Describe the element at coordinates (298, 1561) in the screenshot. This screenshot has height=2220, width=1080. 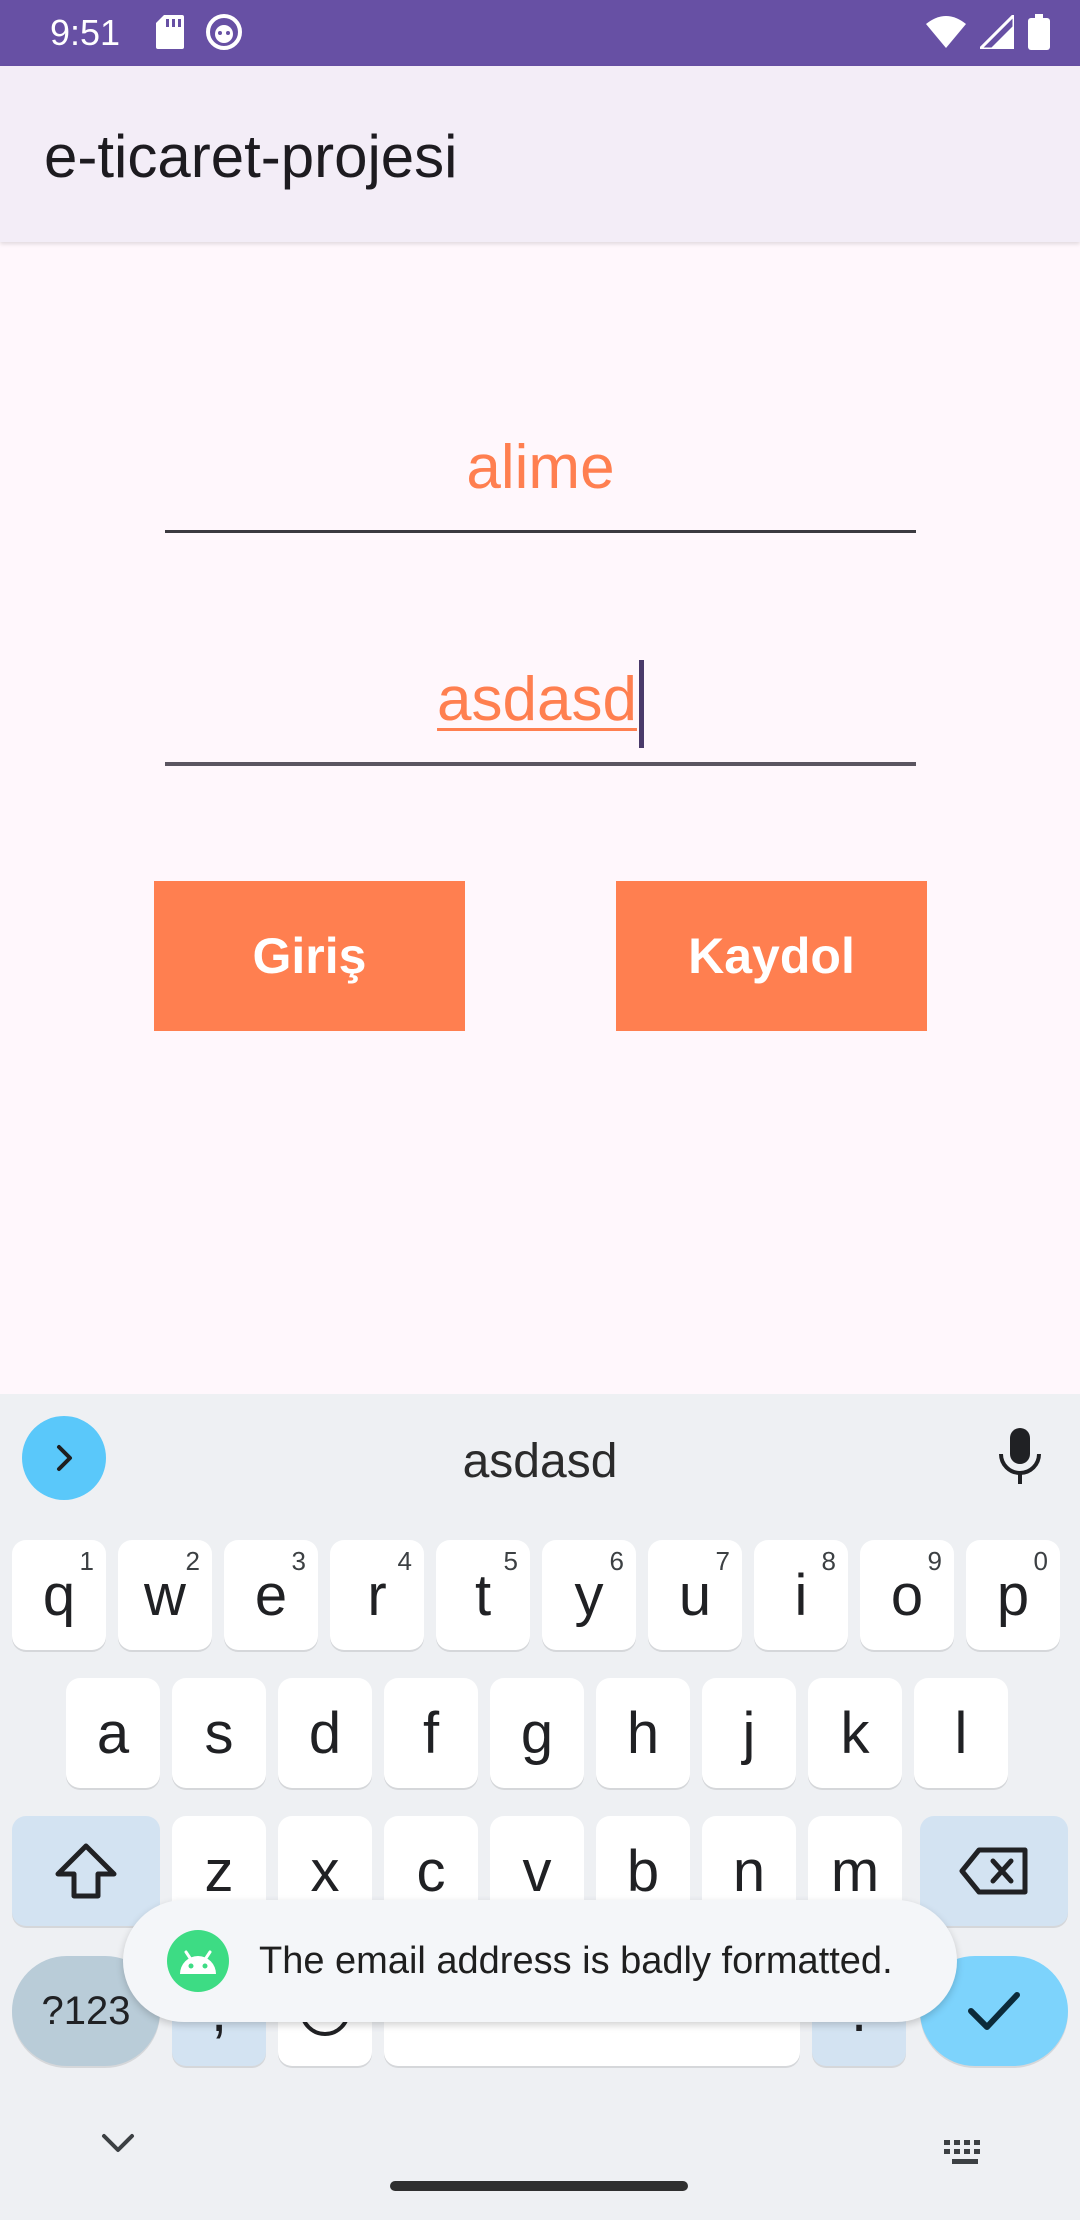
I see `key-hint: 3` at that location.